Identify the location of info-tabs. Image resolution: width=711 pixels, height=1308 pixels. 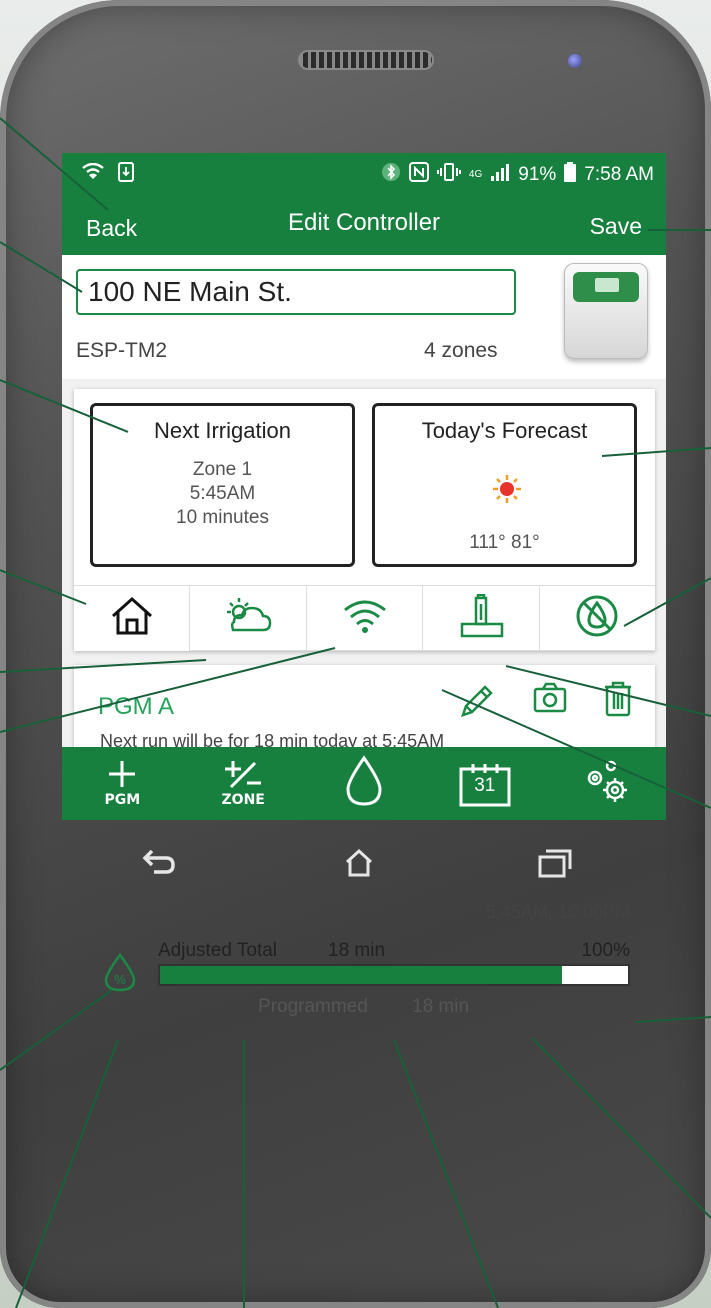
(365, 618).